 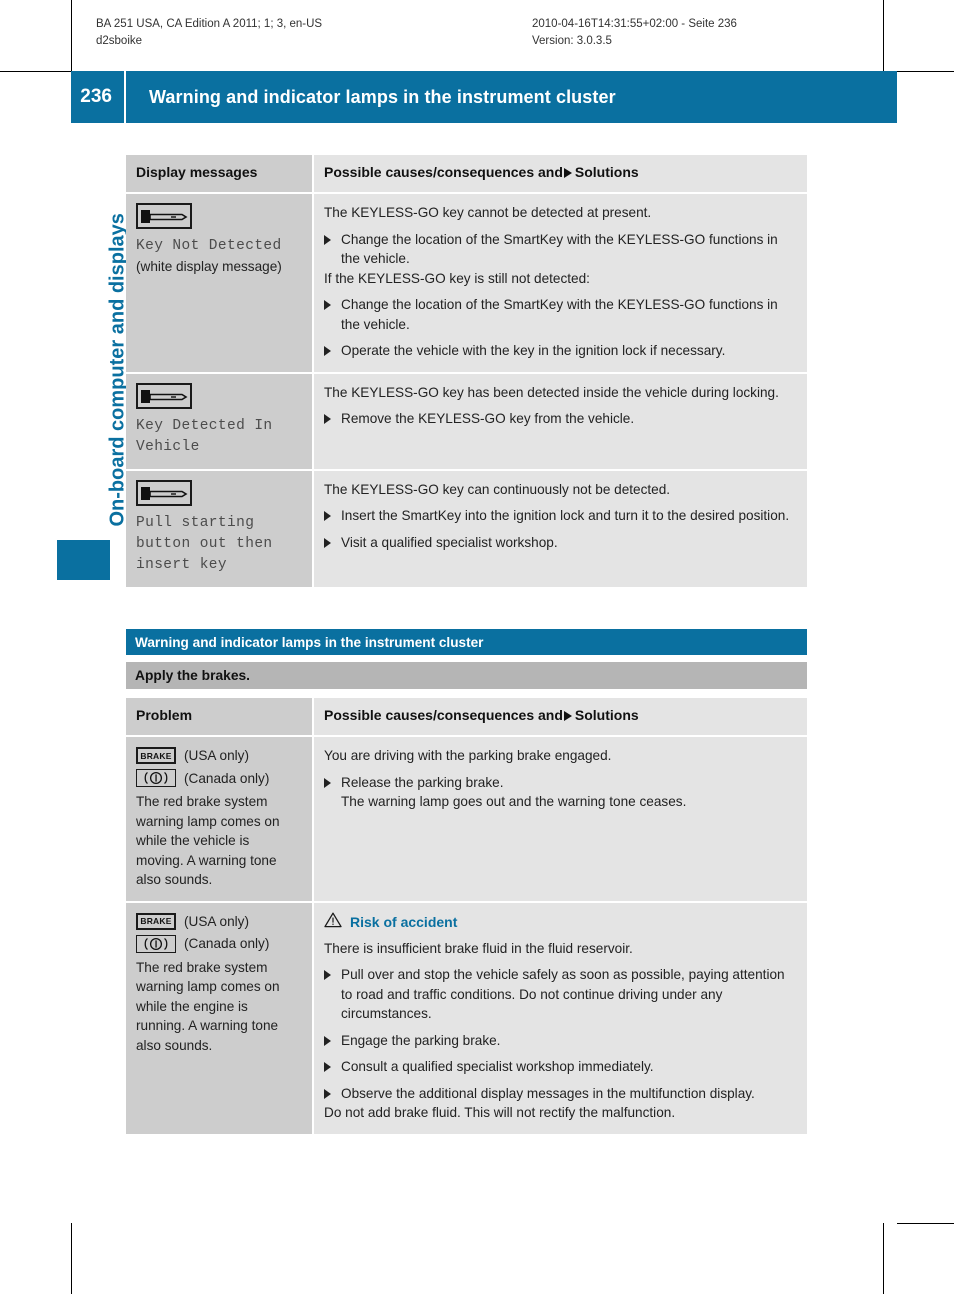 I want to click on display-message-note: (white display message), so click(x=209, y=266).